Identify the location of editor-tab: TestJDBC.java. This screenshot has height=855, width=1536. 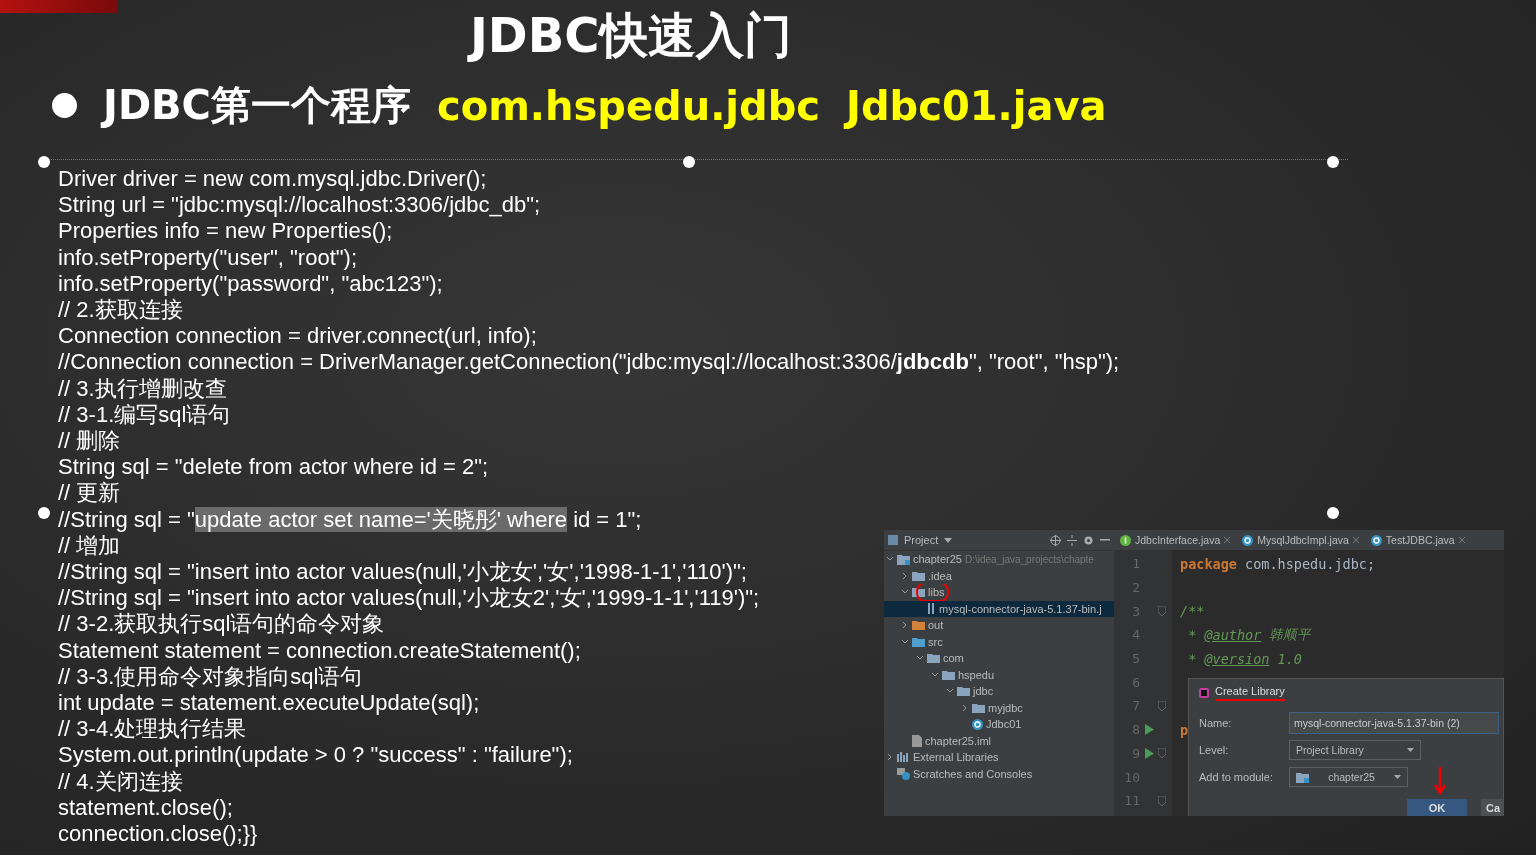
(1417, 540).